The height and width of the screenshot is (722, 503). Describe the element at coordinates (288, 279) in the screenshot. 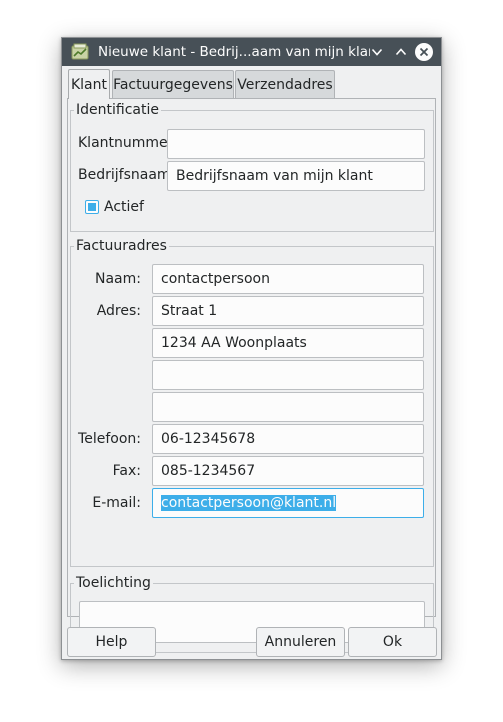

I see `naam-field: contactpersoon` at that location.